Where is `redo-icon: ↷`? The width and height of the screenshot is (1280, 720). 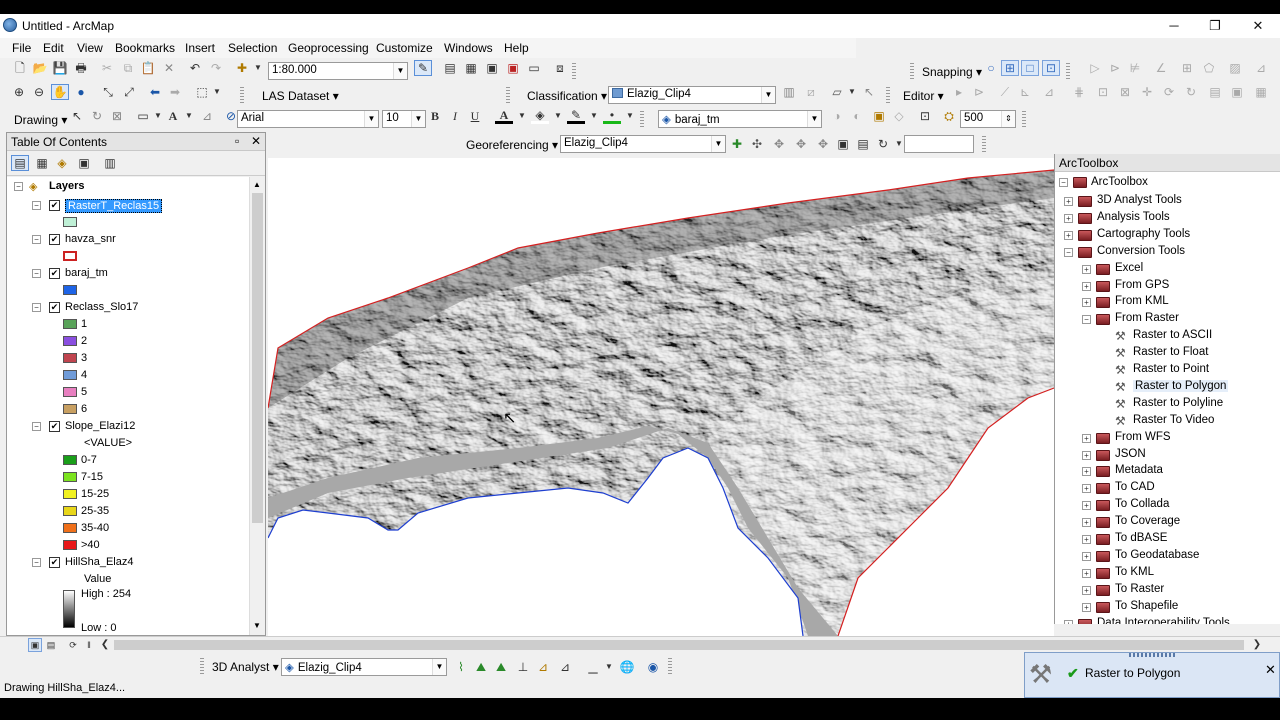 redo-icon: ↷ is located at coordinates (216, 68).